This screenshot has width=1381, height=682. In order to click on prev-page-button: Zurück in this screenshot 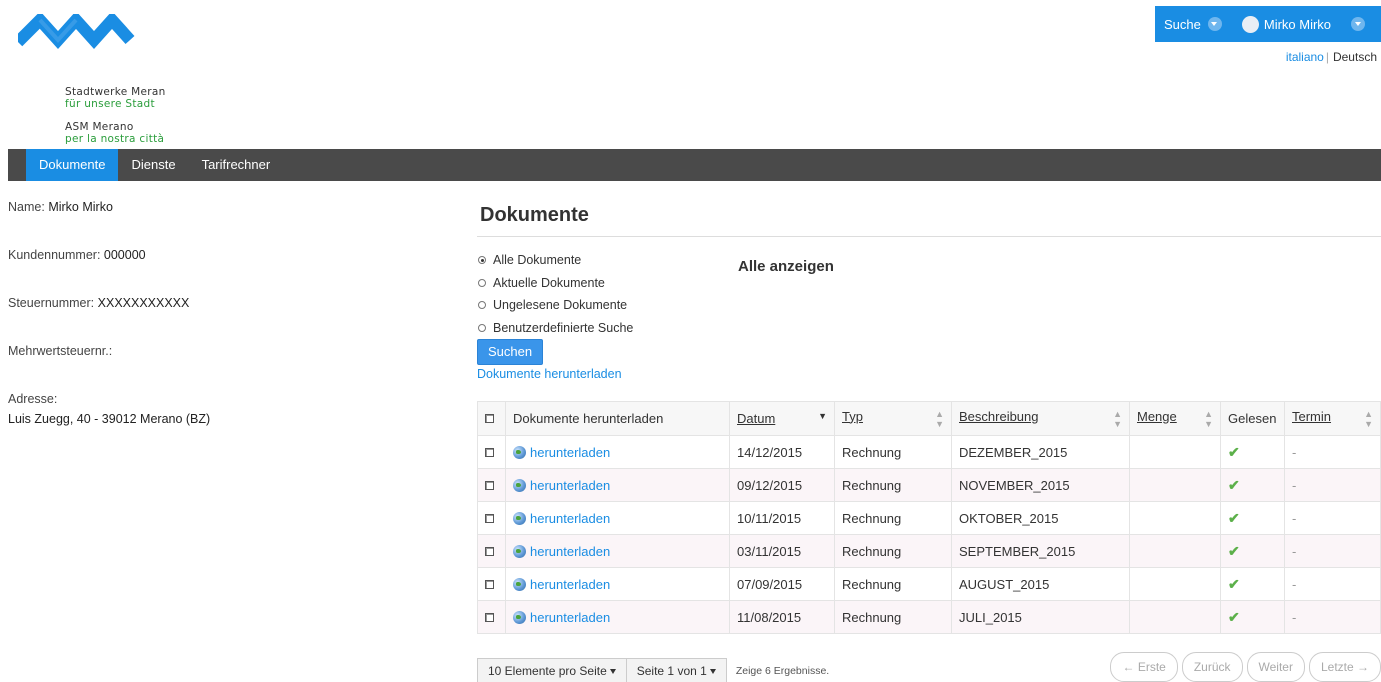, I will do `click(1212, 667)`.